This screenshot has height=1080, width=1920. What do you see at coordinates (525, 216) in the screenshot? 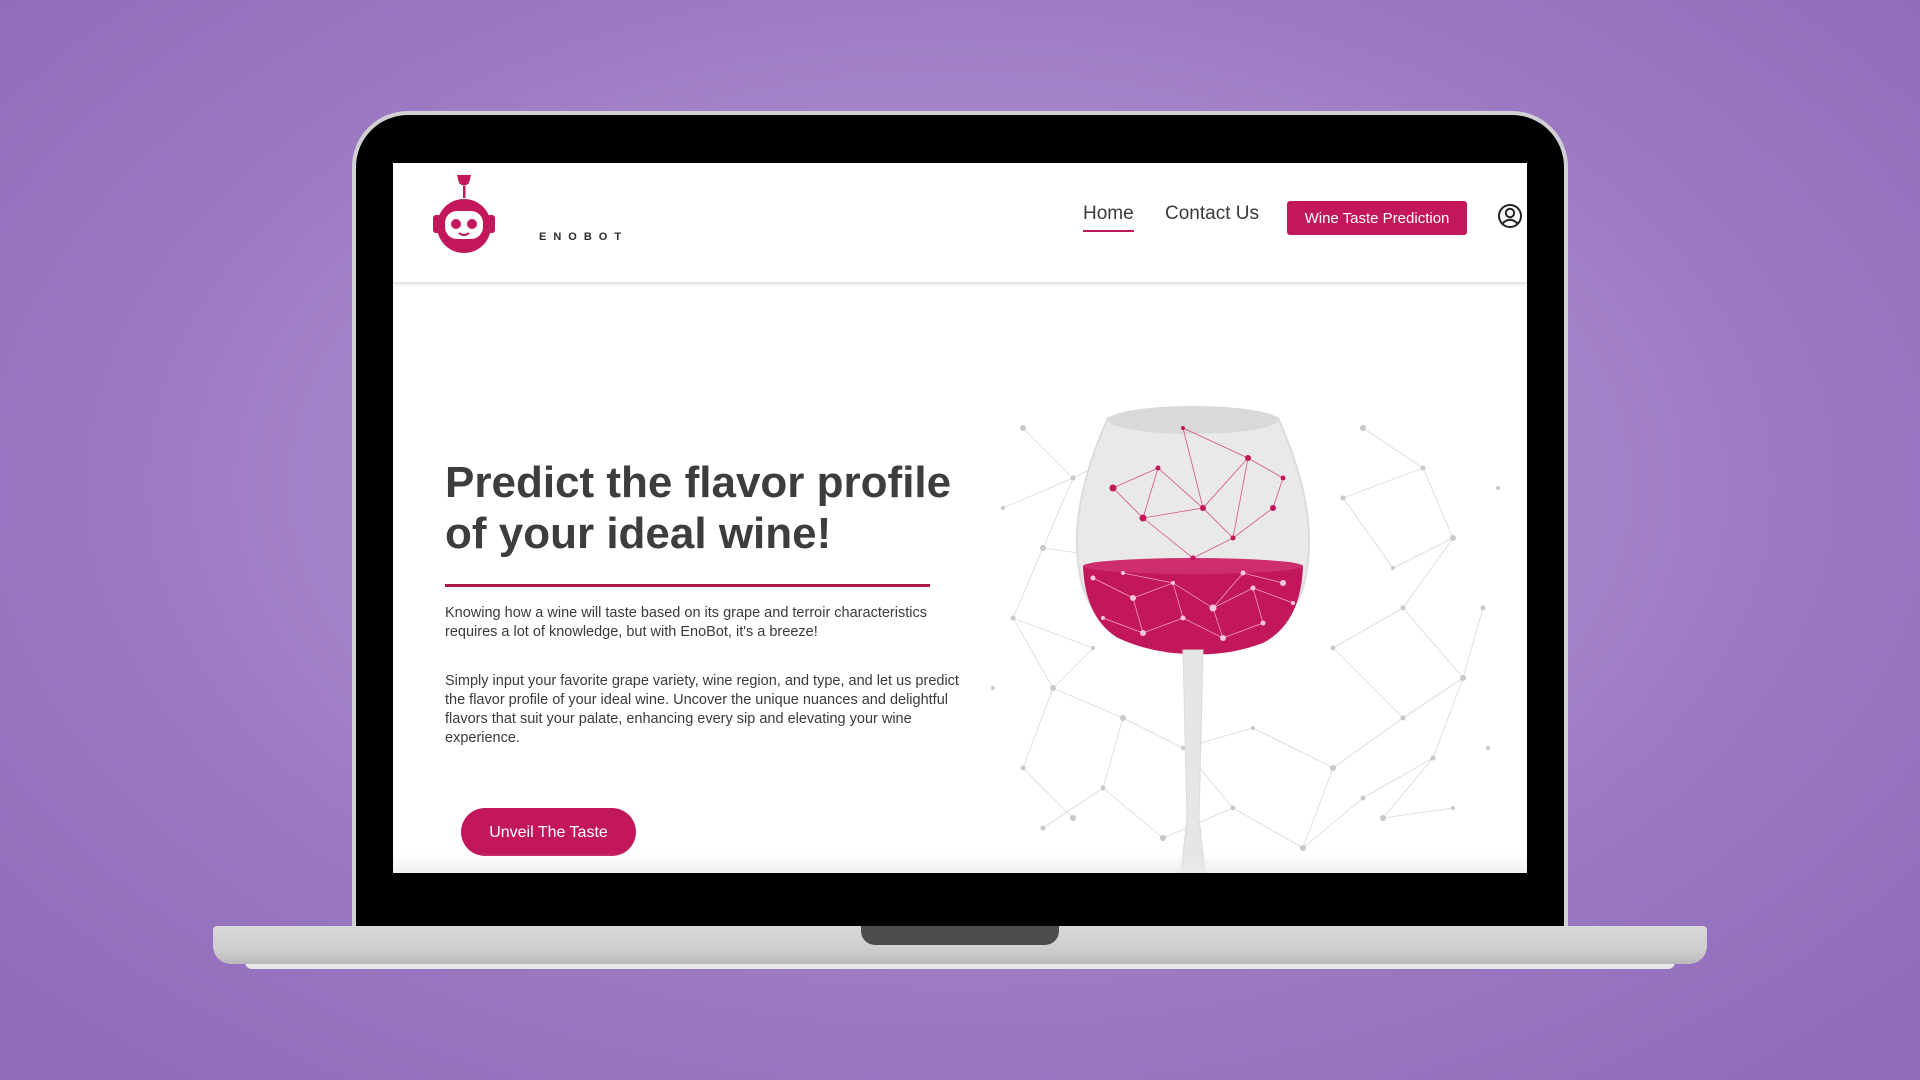
I see `enobot-logo: ENOBOT` at bounding box center [525, 216].